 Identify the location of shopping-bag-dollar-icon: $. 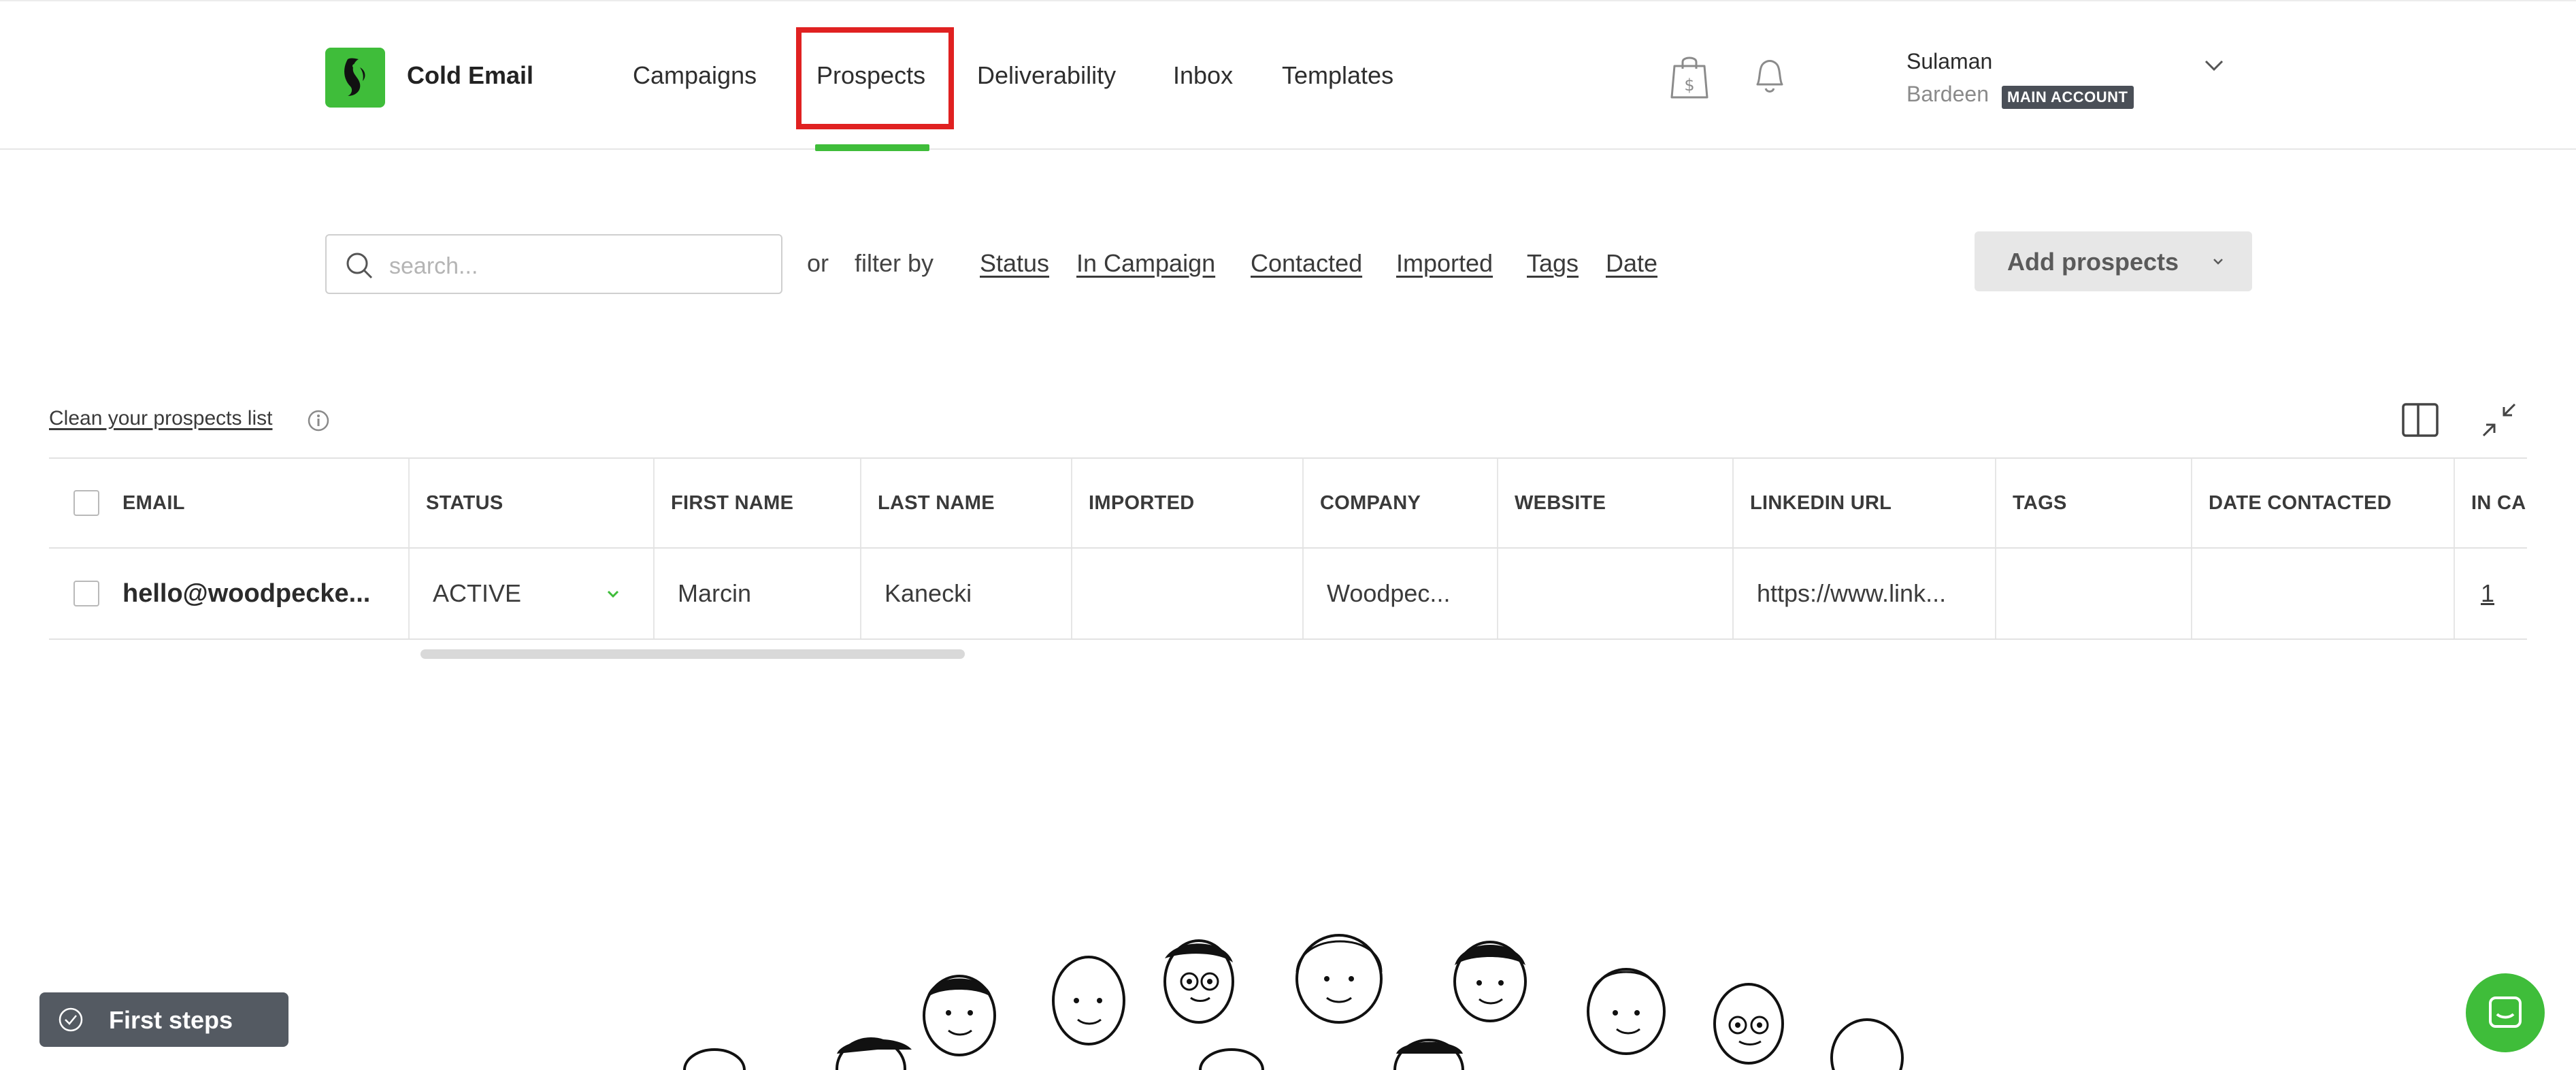
(1690, 76).